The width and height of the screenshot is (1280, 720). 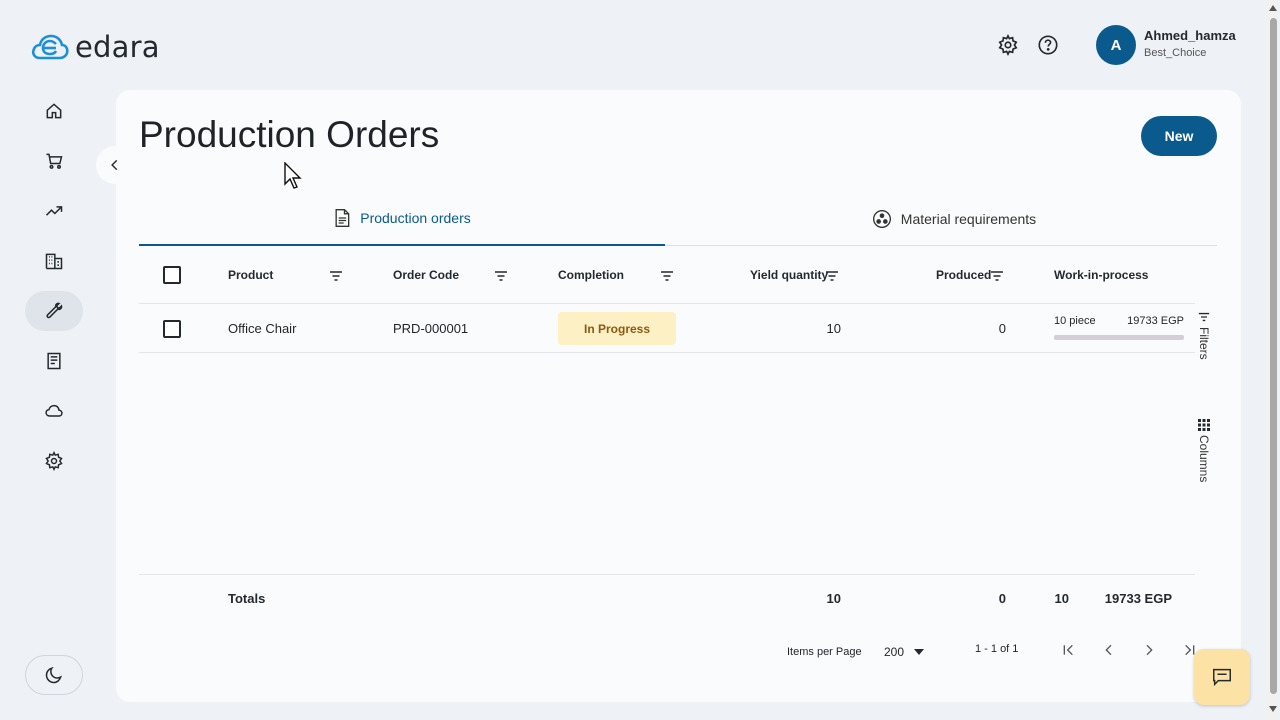 I want to click on receipt-icon, so click(x=54, y=361).